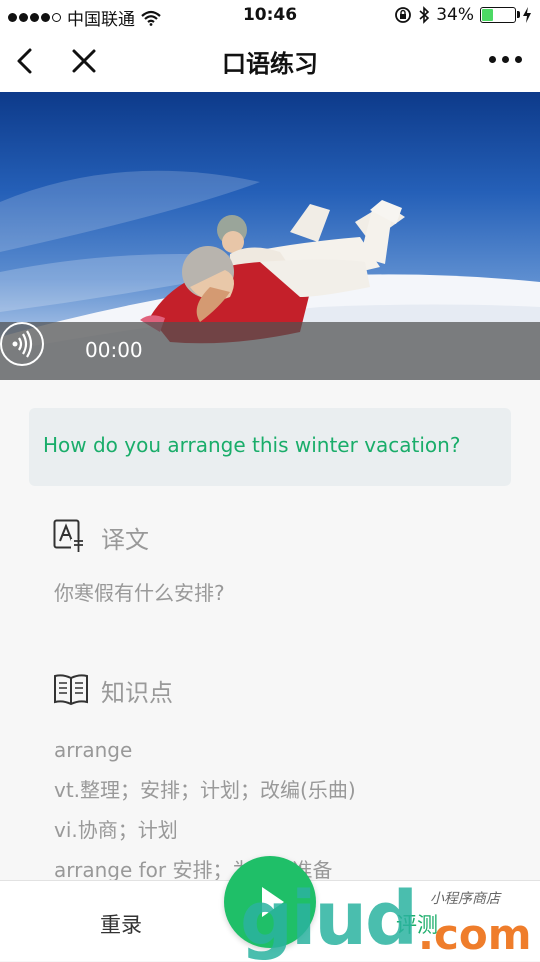  What do you see at coordinates (22, 344) in the screenshot?
I see `audio-wave-icon` at bounding box center [22, 344].